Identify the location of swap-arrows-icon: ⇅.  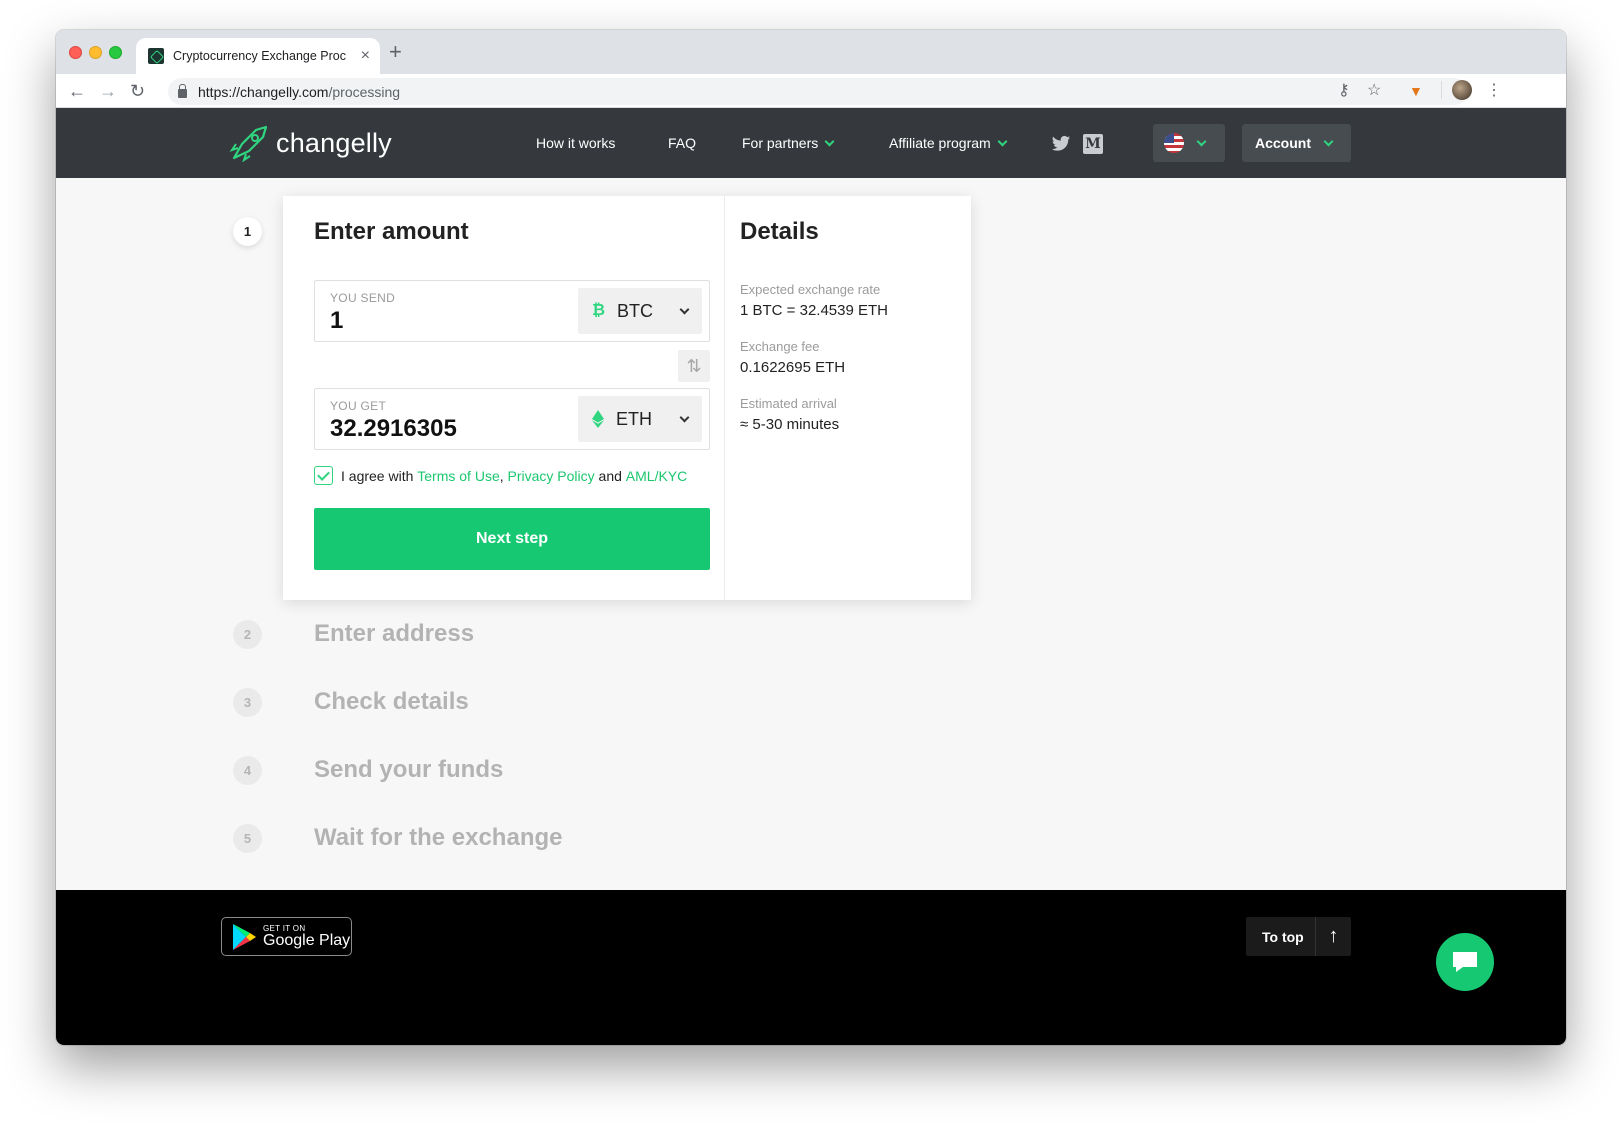
(694, 365).